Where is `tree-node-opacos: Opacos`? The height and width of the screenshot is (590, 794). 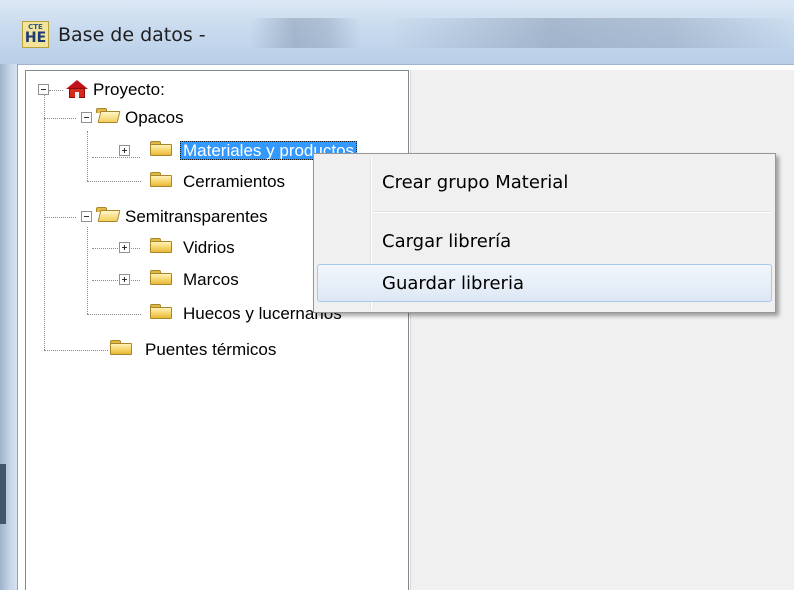 tree-node-opacos: Opacos is located at coordinates (154, 118).